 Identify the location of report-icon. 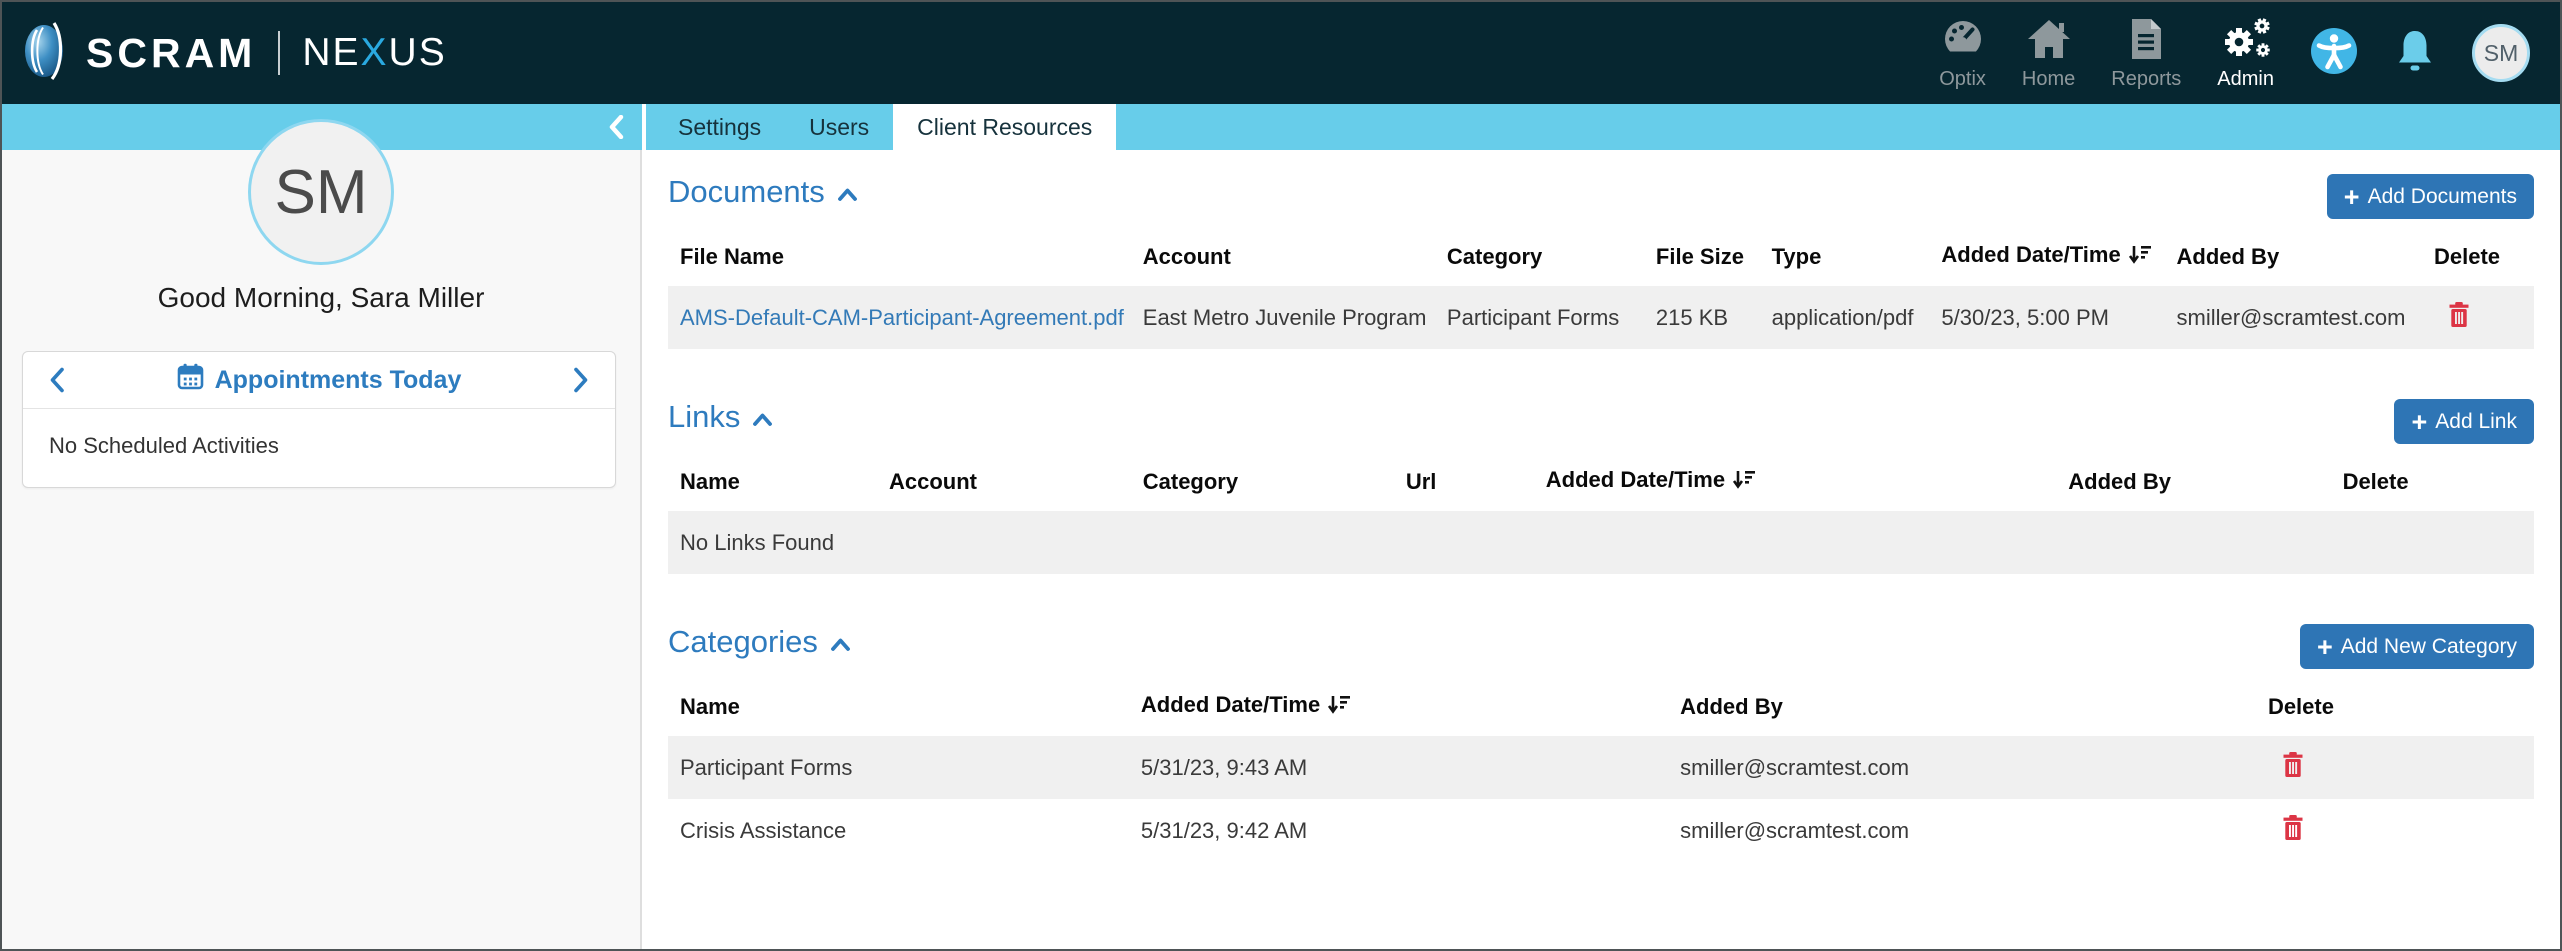
(2146, 41).